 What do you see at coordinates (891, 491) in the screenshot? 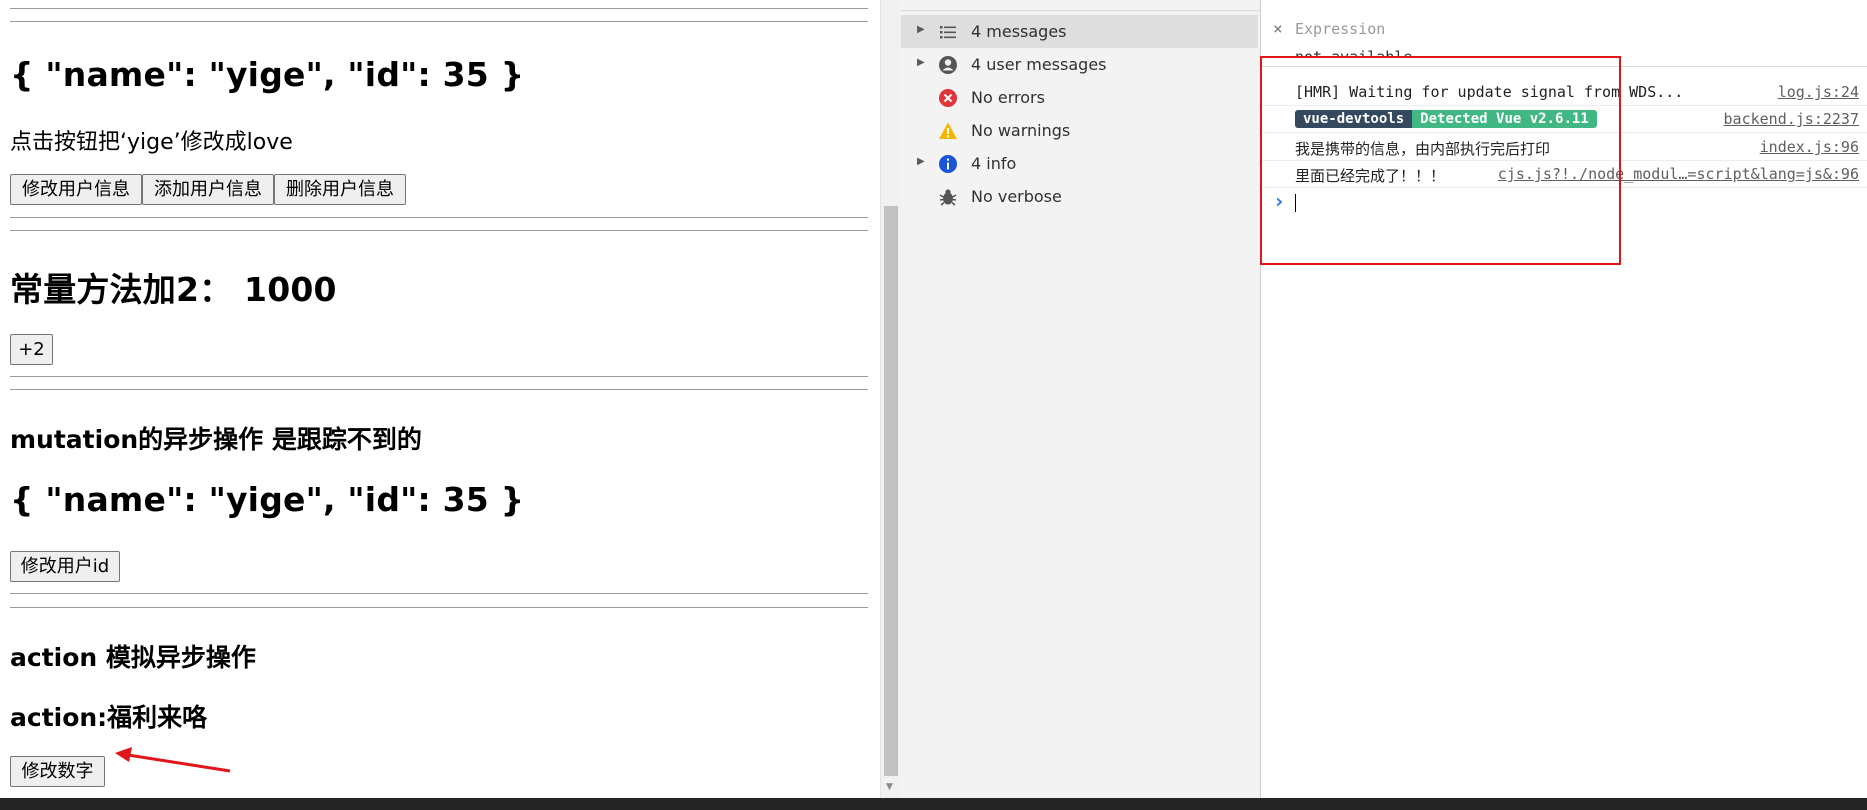
I see `scrollbar-thumb` at bounding box center [891, 491].